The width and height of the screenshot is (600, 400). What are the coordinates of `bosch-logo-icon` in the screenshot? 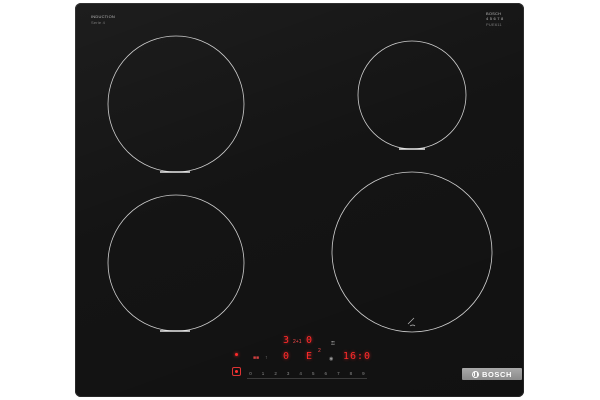 It's located at (475, 374).